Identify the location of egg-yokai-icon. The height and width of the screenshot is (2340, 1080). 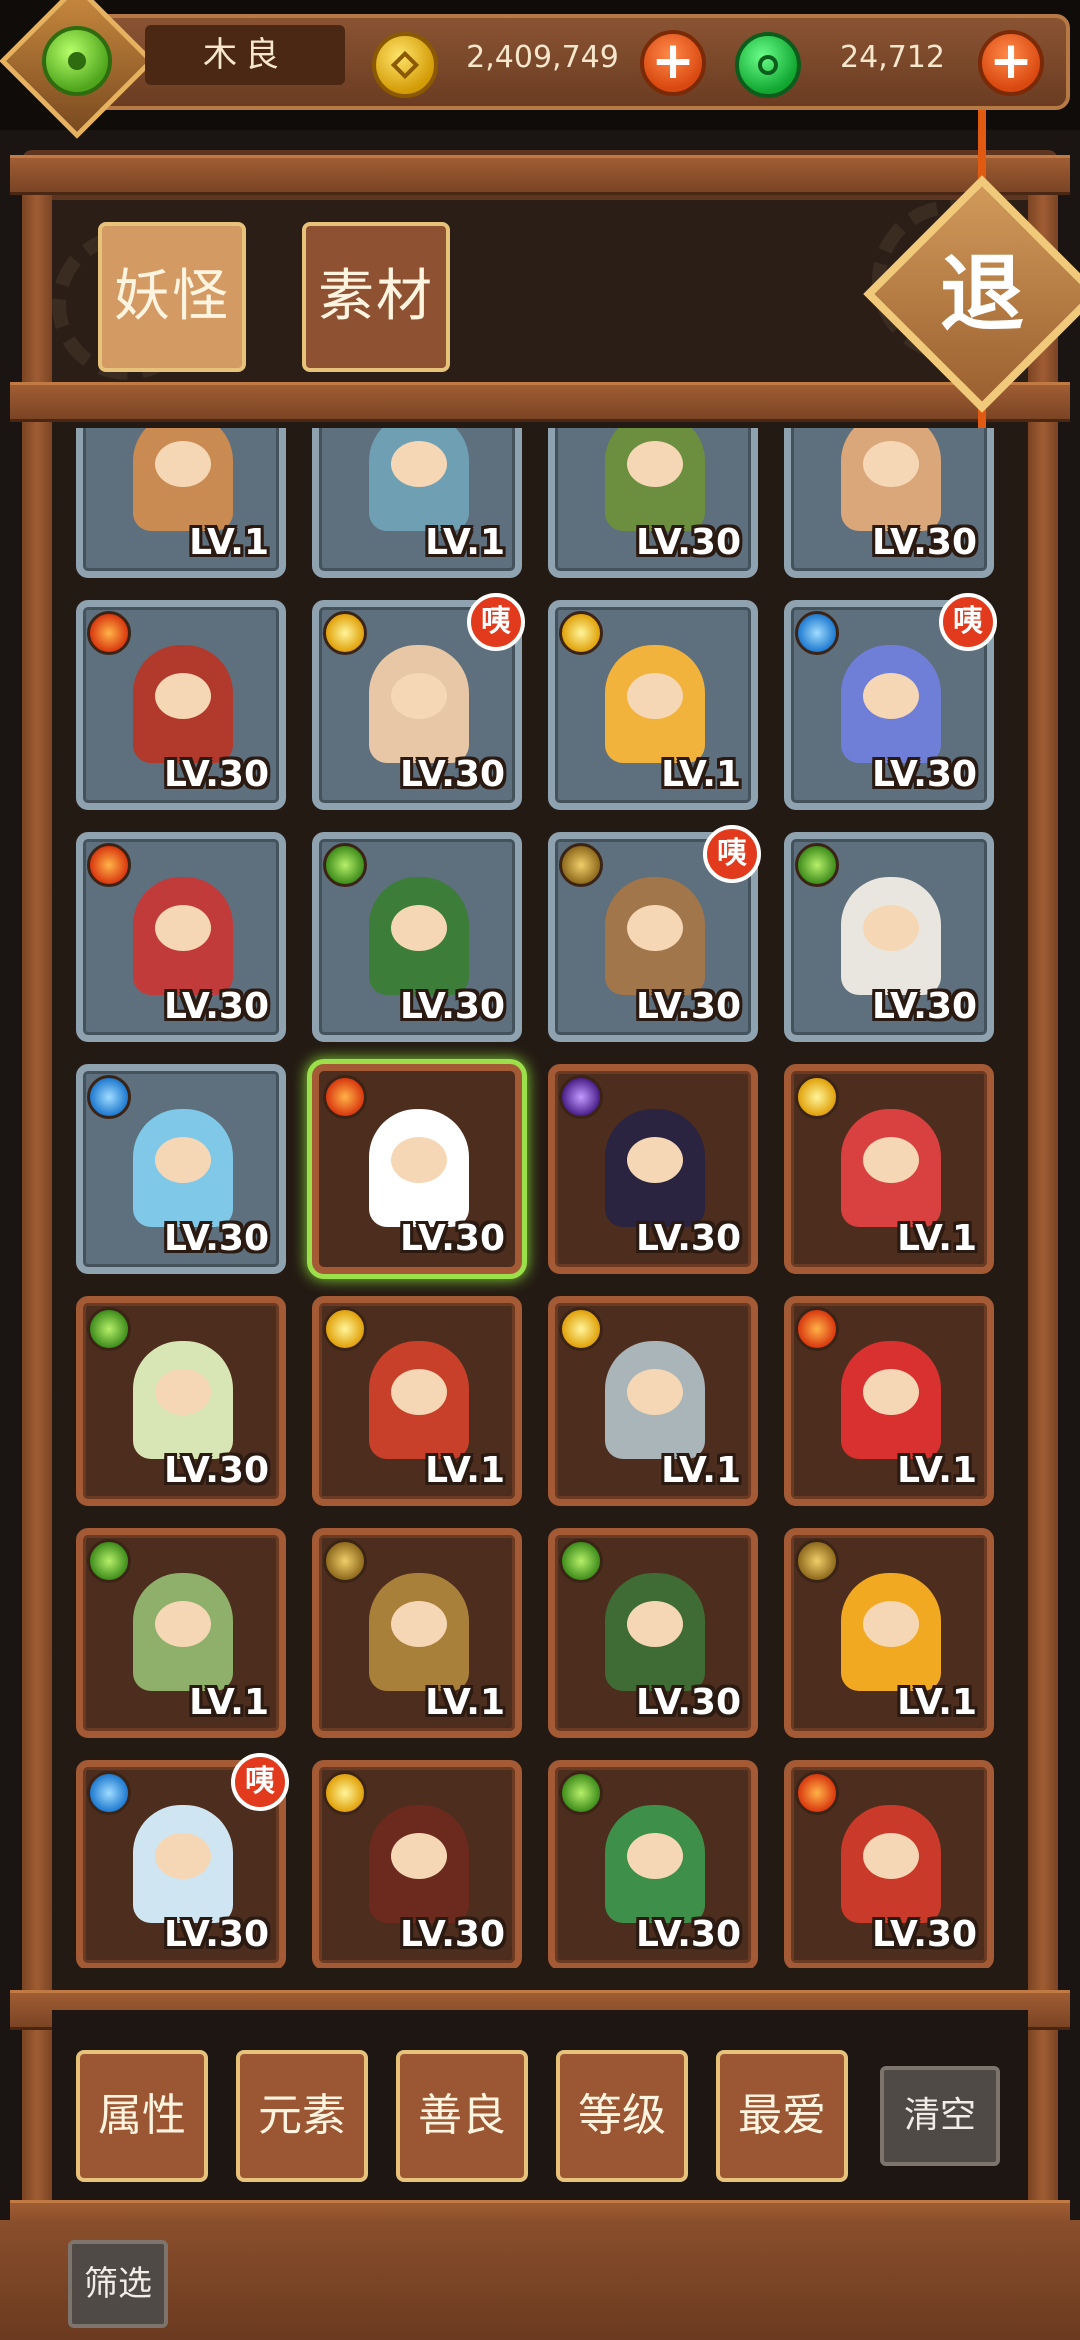
(655, 1400).